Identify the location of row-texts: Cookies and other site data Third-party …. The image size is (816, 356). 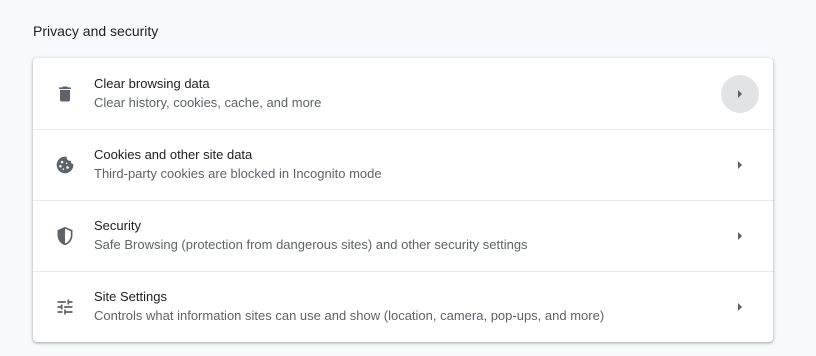
(238, 165).